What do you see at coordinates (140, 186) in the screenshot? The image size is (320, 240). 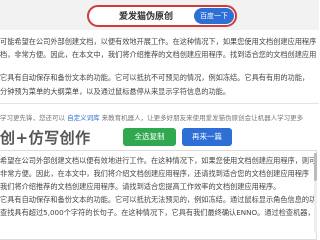 I see `output-line: 我们将介绍推荐的文档创建应用程序。请找到适合您提高工作效率的文档创建应用程序。` at bounding box center [140, 186].